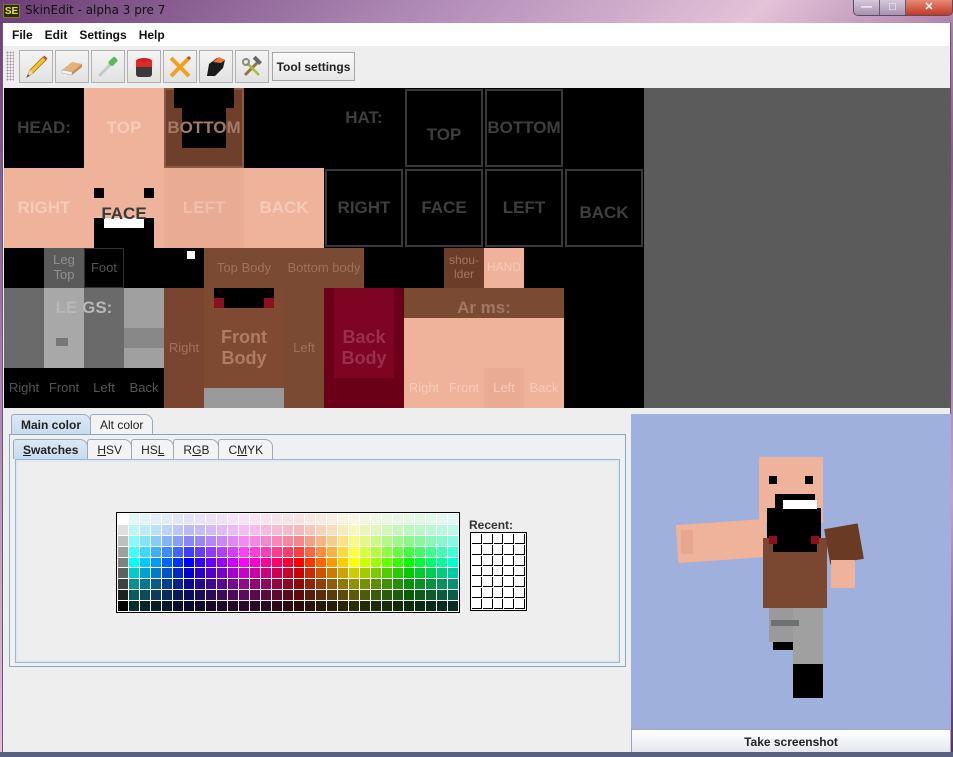 This screenshot has height=757, width=953. I want to click on hat-bottom-region: BOTTOM, so click(524, 128).